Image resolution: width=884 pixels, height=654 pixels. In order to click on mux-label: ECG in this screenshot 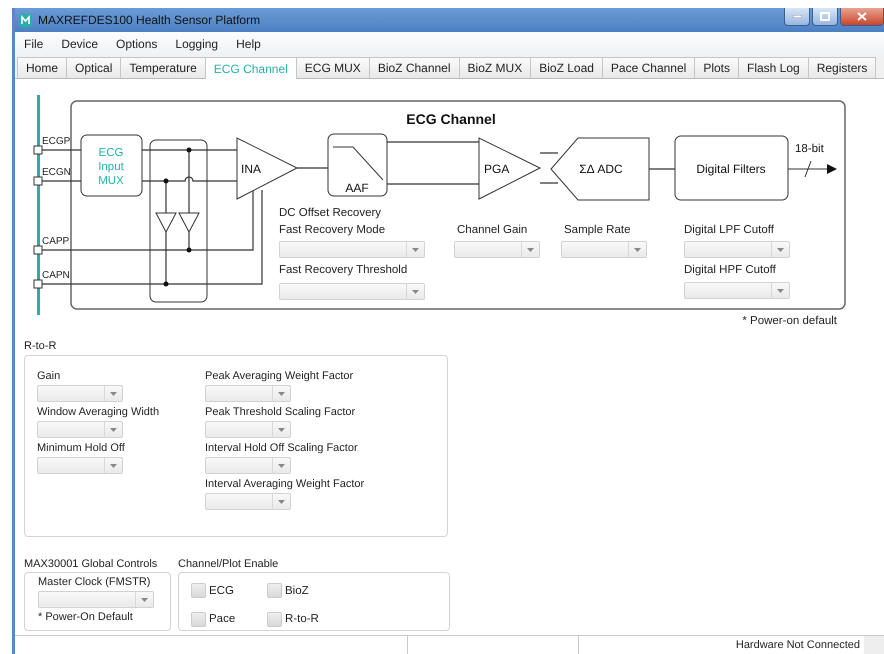, I will do `click(111, 153)`.